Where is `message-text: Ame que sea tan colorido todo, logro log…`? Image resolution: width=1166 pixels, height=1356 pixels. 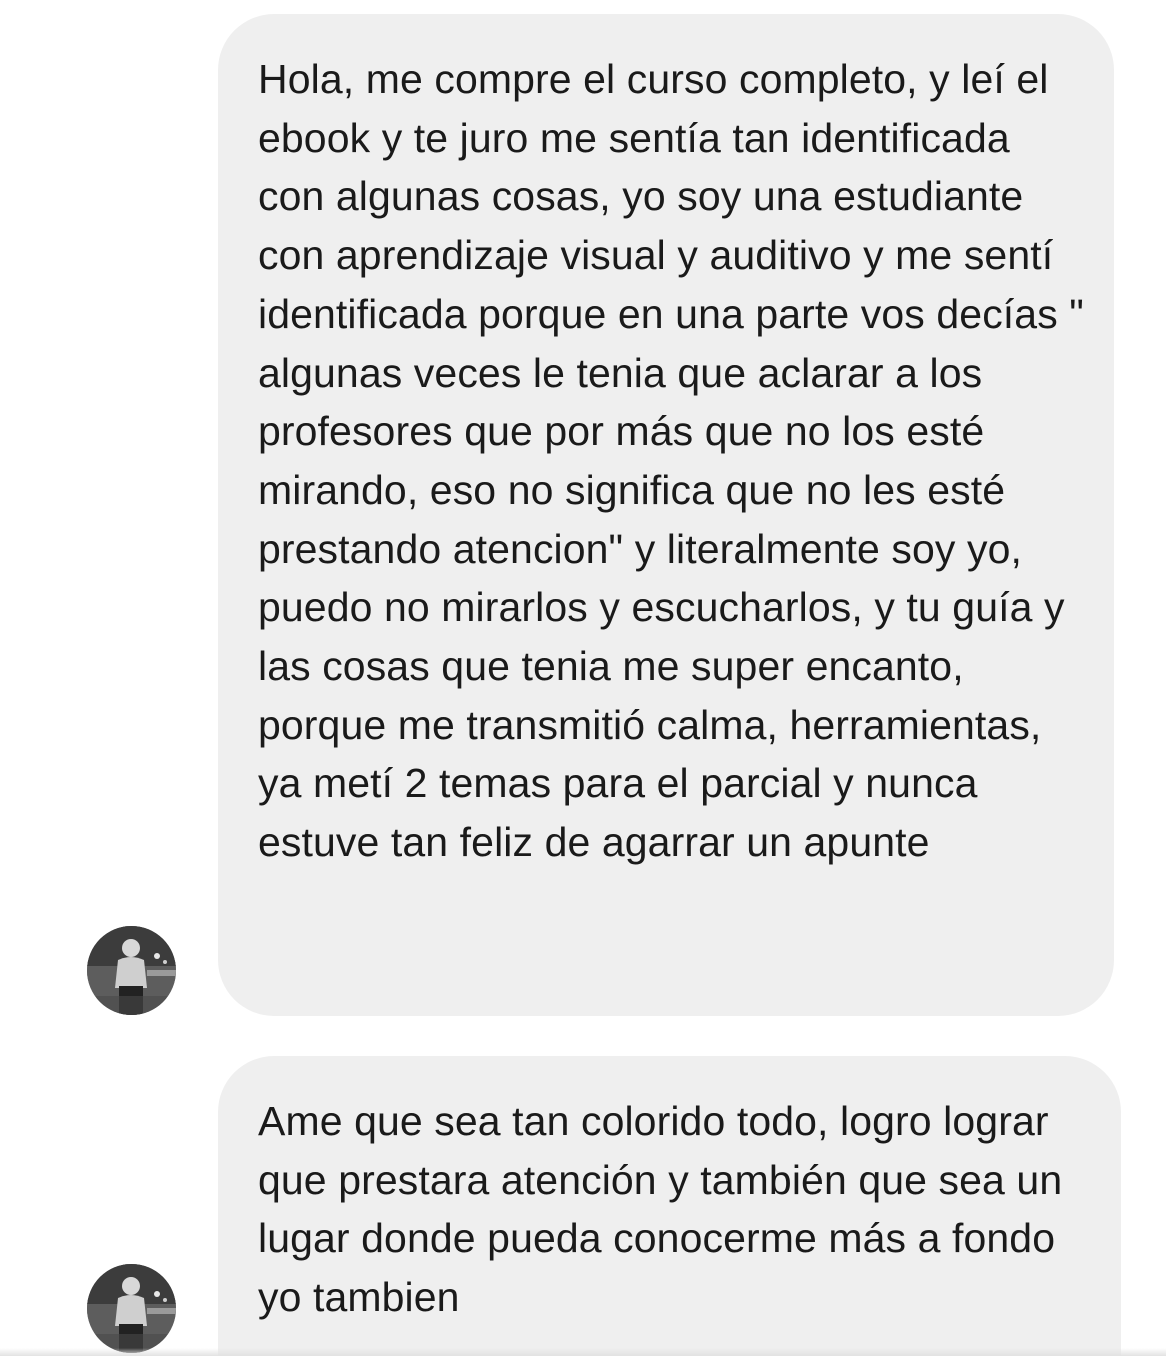 message-text: Ame que sea tan colorido todo, logro log… is located at coordinates (660, 1209).